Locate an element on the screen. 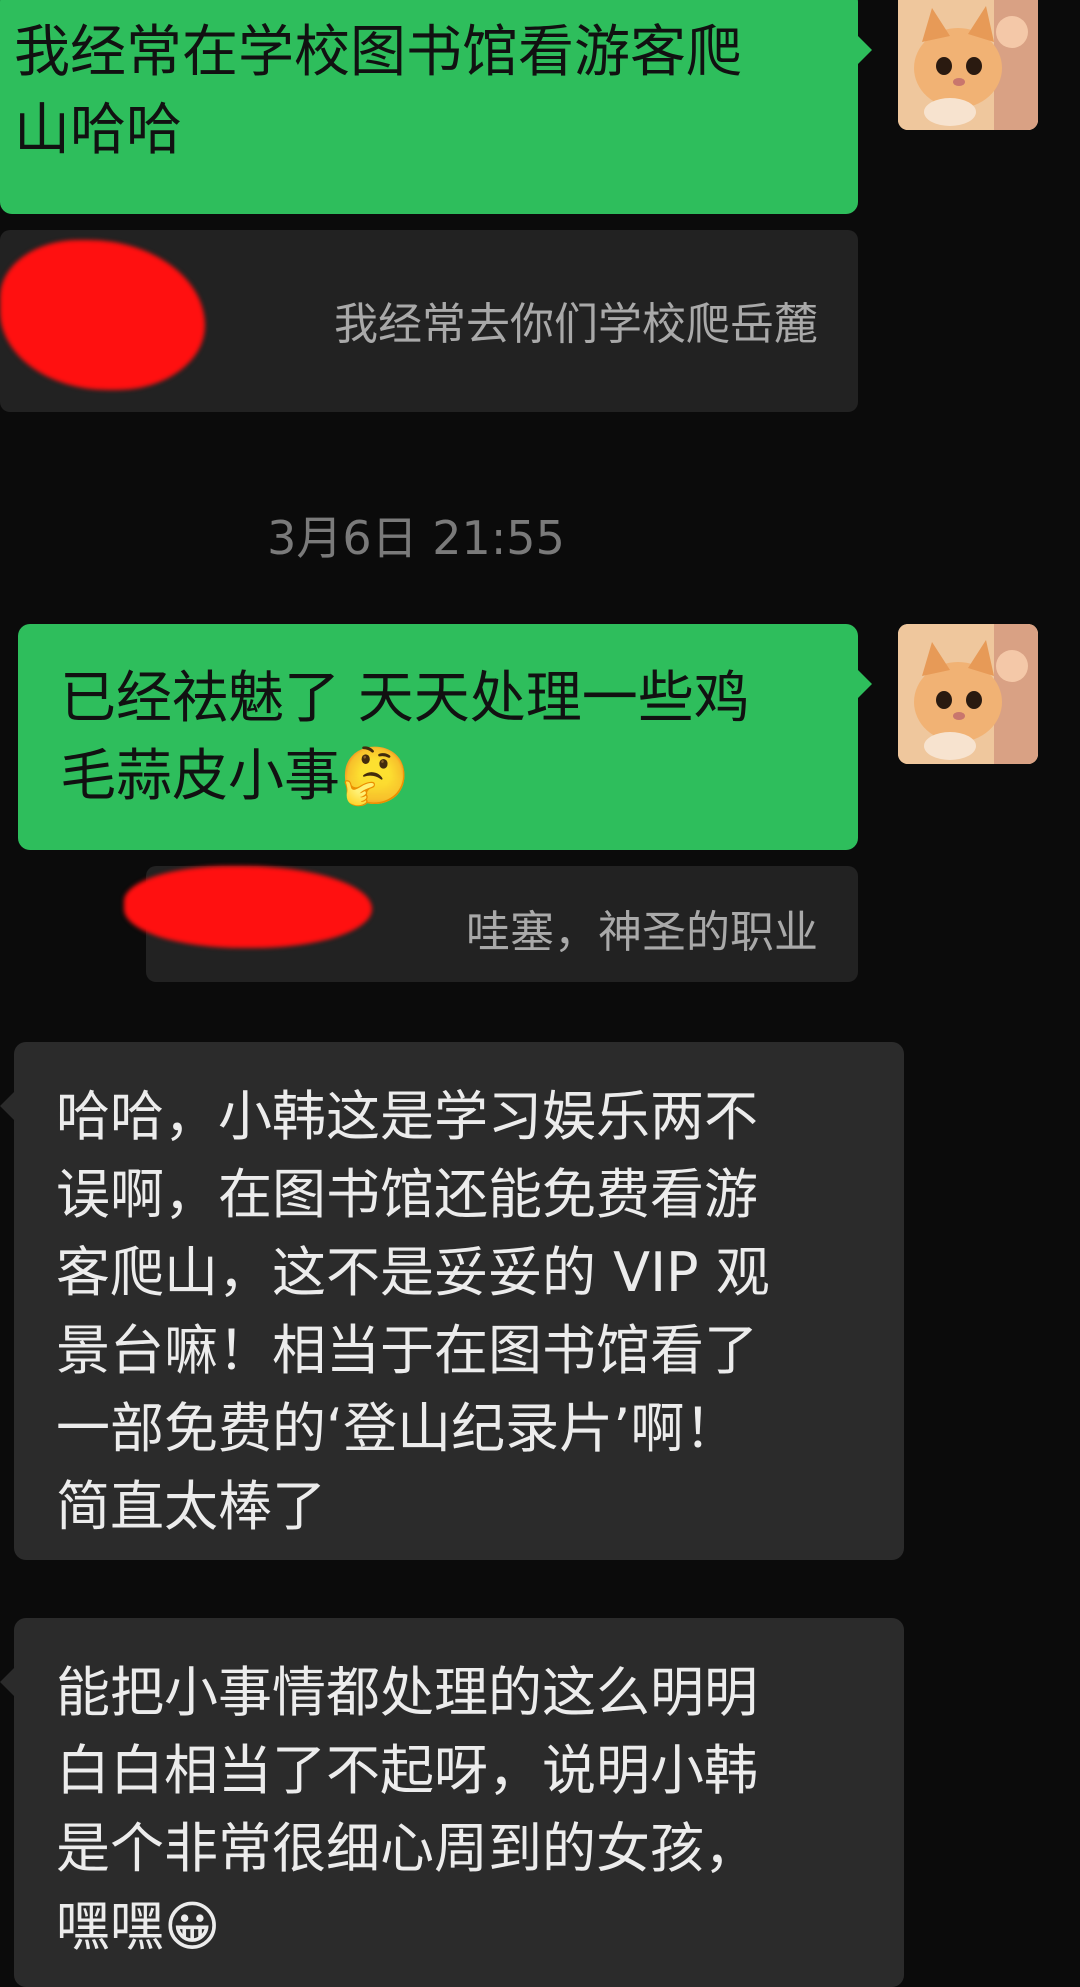 The width and height of the screenshot is (1080, 1987). quote-reply: 哇塞，神圣的职业 is located at coordinates (491, 924).